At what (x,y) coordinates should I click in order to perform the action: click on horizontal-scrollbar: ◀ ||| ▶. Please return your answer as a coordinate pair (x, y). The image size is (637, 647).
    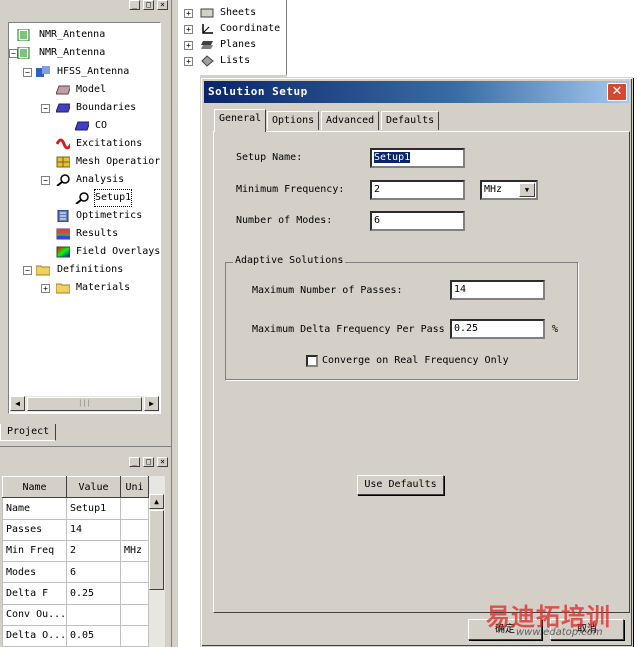
    Looking at the image, I should click on (84, 404).